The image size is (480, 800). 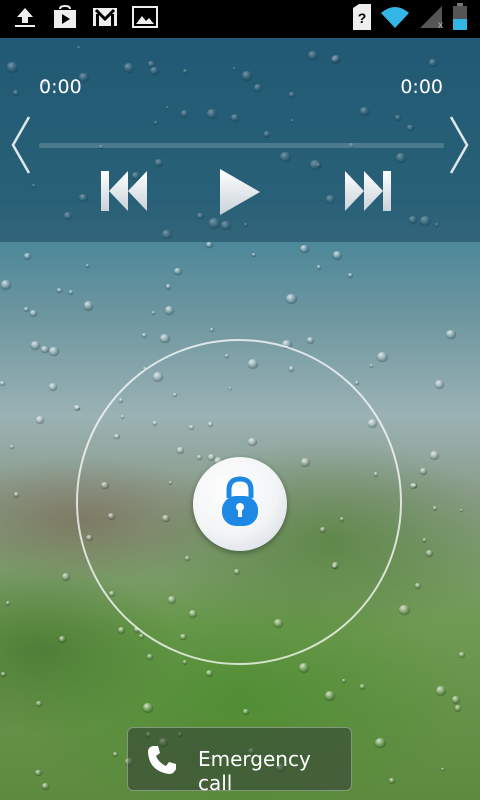 What do you see at coordinates (145, 19) in the screenshot?
I see `gallery-icon` at bounding box center [145, 19].